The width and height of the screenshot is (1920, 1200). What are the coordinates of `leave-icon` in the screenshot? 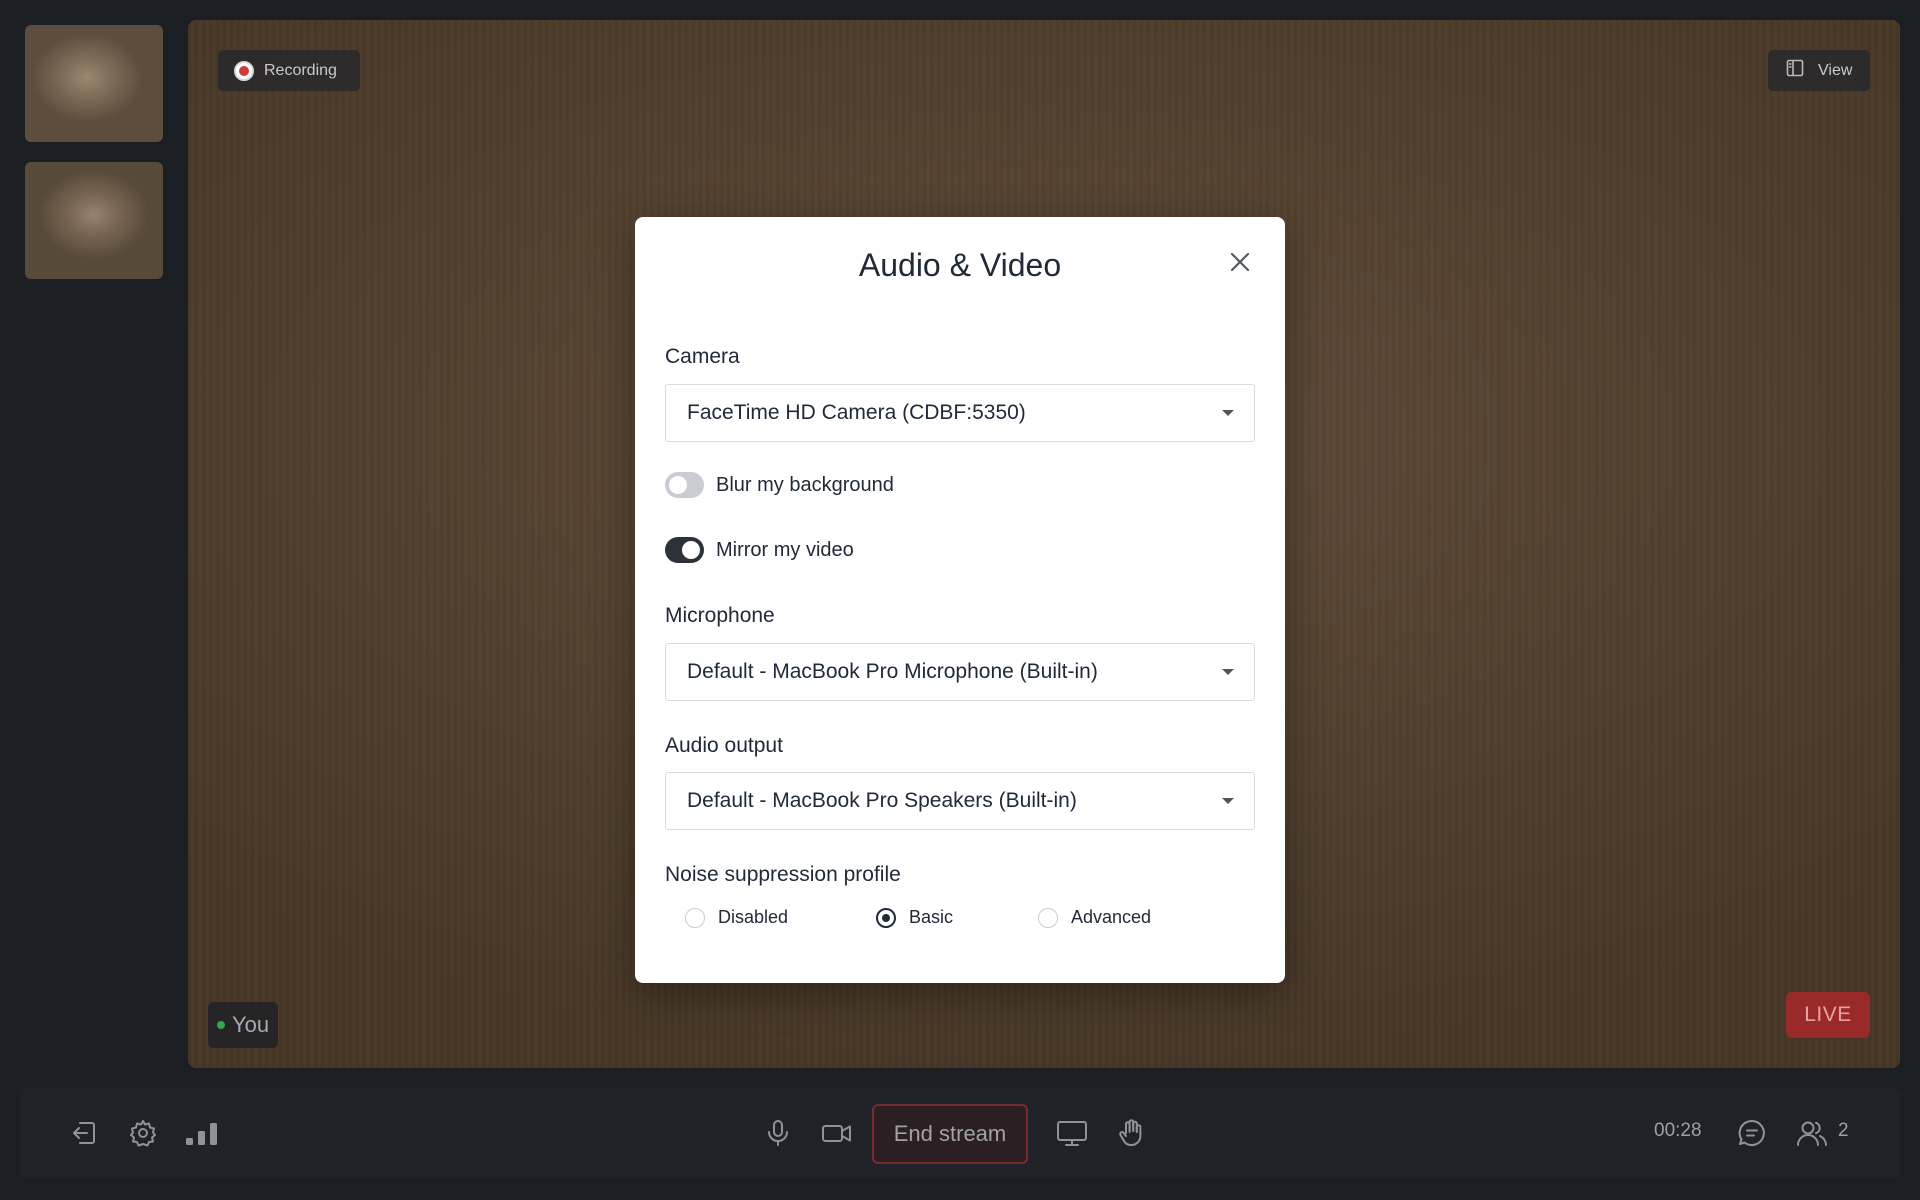 It's located at (84, 1133).